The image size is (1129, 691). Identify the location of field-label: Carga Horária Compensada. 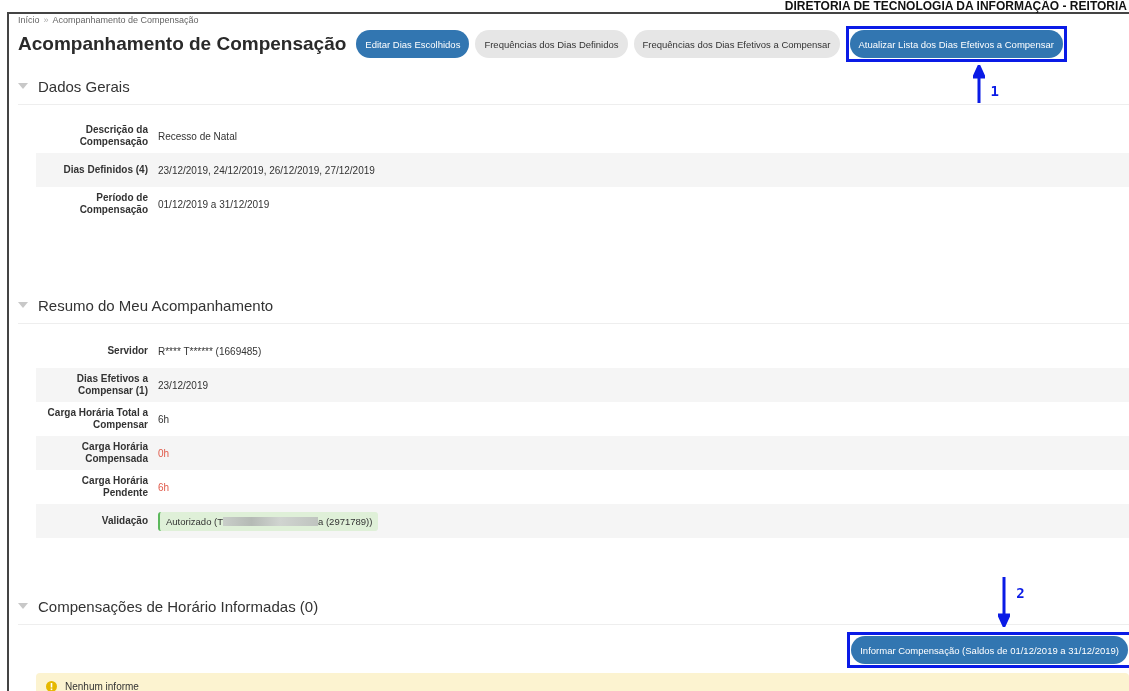
(114, 453).